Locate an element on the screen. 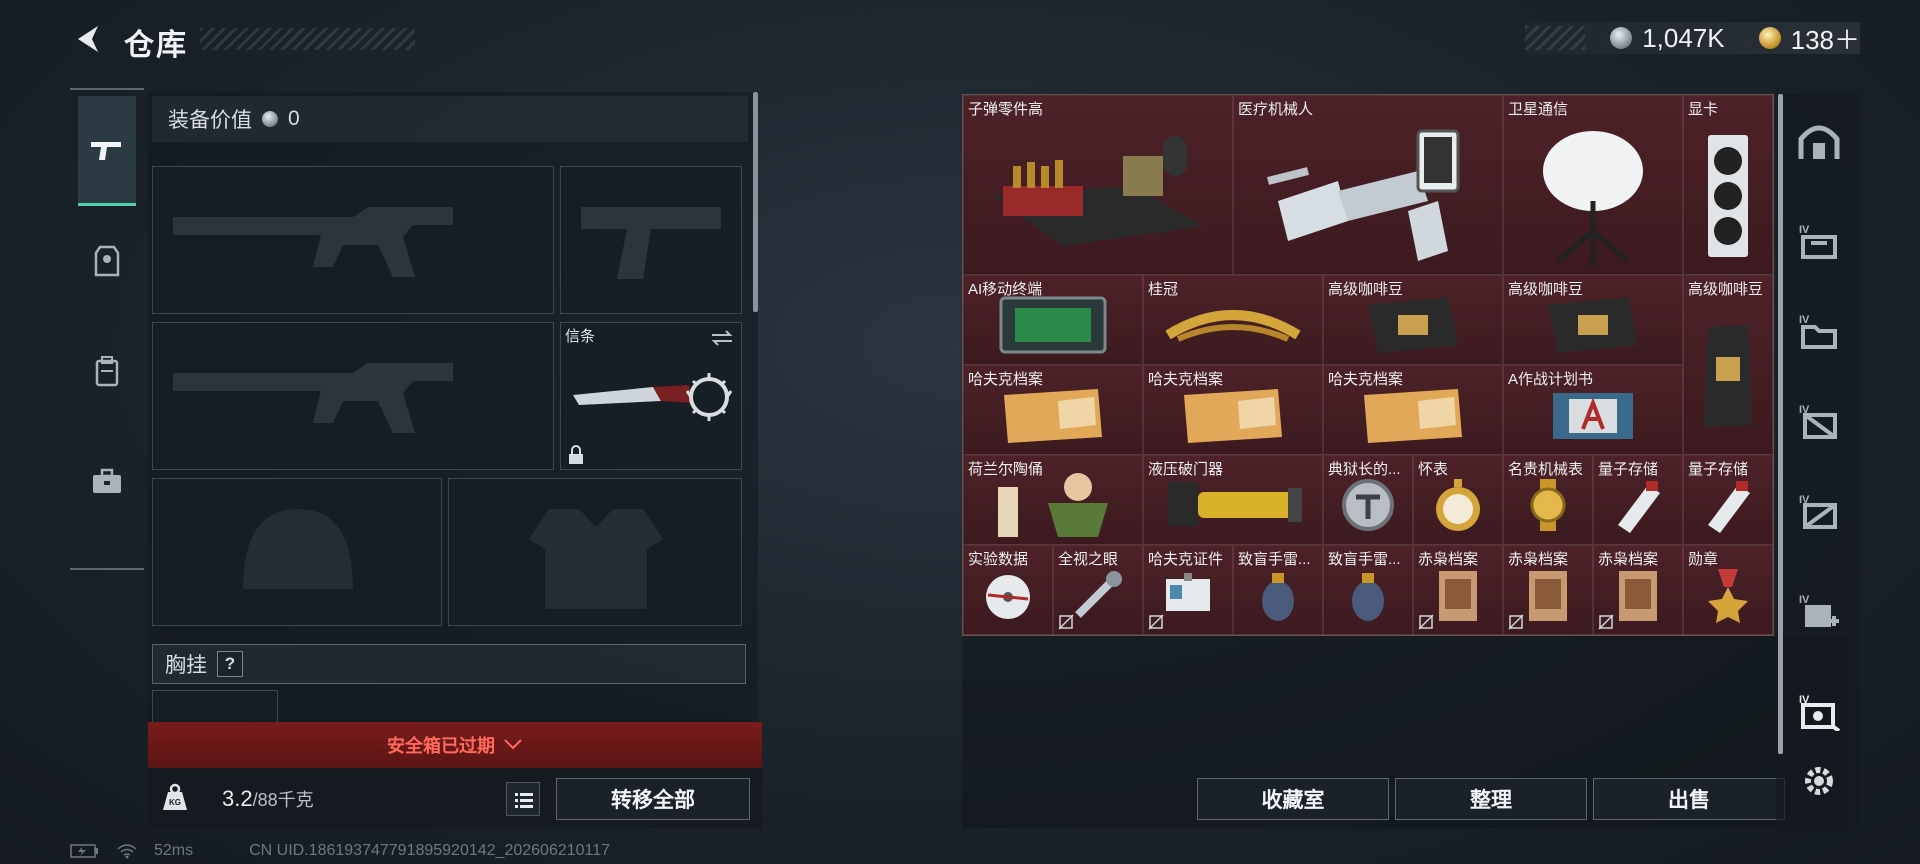  swap-icon is located at coordinates (722, 338).